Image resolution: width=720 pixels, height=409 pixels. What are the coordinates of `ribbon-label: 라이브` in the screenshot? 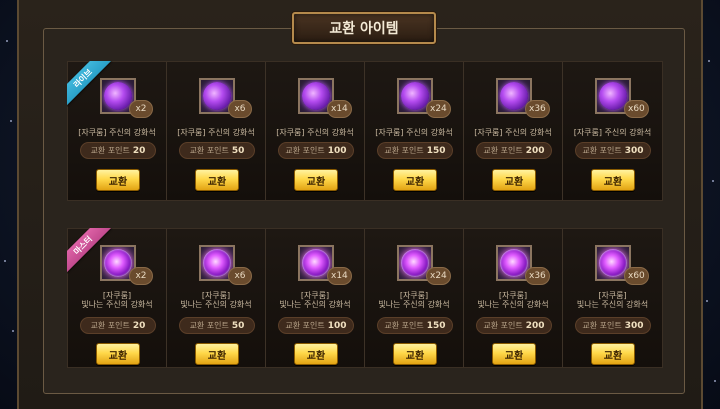 It's located at (89, 84).